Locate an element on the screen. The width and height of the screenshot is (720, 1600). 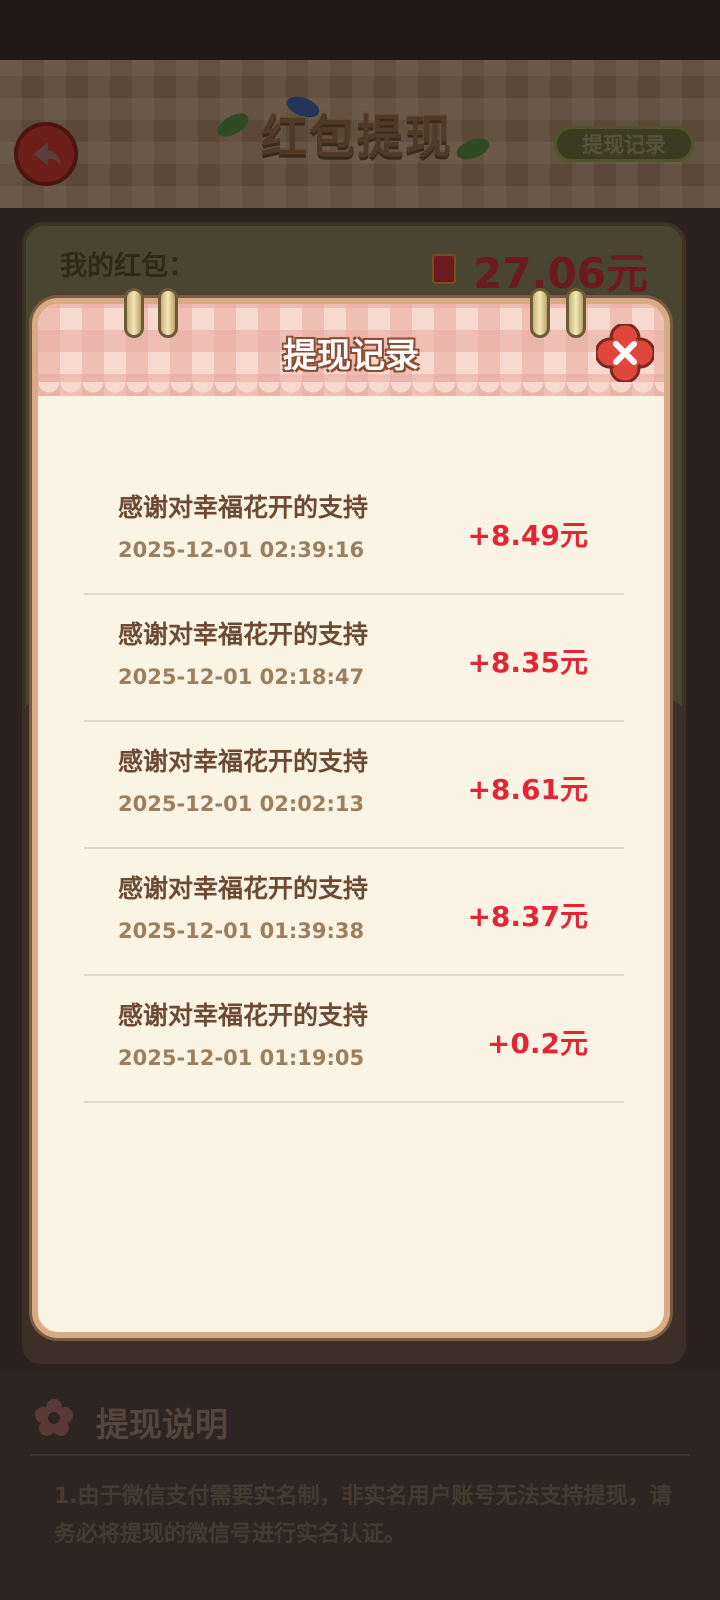
red-packet-icon is located at coordinates (444, 269).